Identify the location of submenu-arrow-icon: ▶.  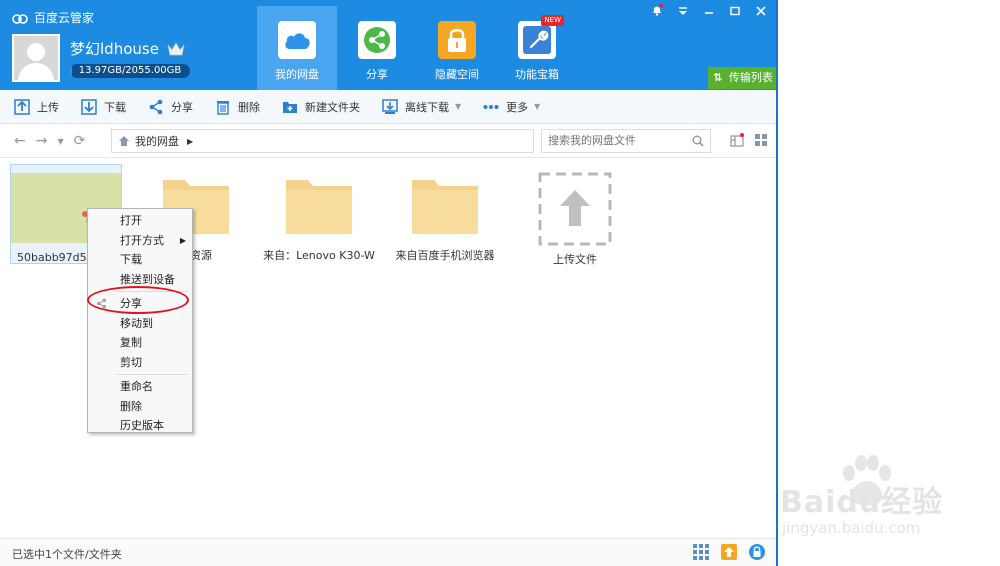
(182, 240).